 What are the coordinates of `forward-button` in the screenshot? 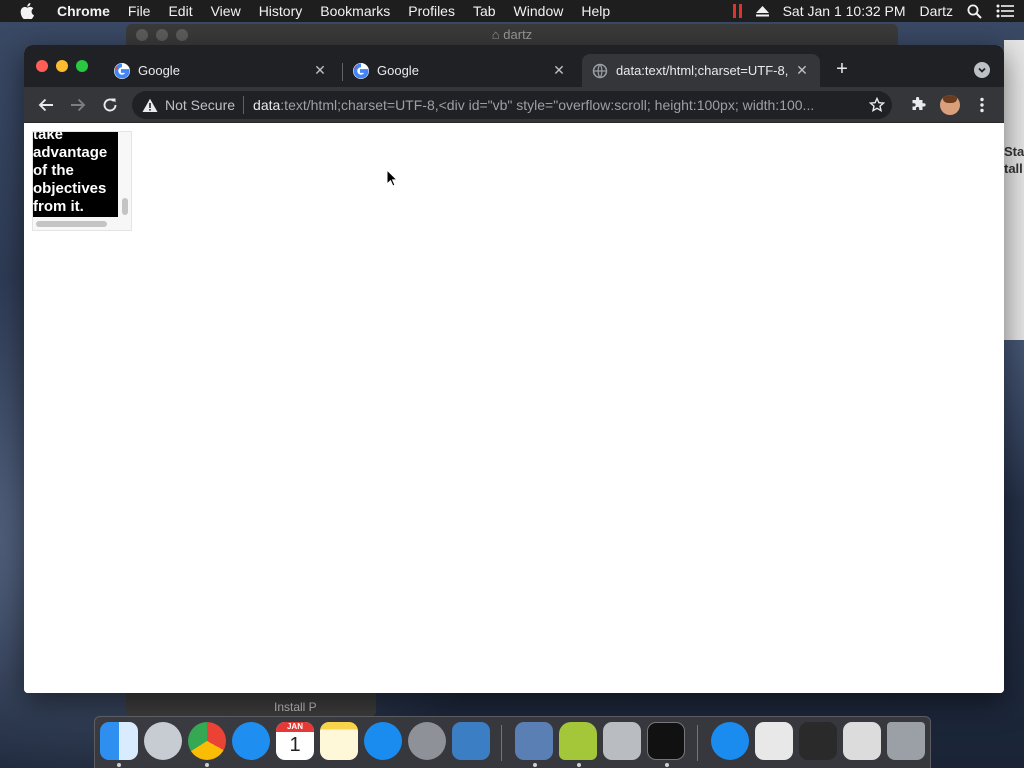 It's located at (78, 105).